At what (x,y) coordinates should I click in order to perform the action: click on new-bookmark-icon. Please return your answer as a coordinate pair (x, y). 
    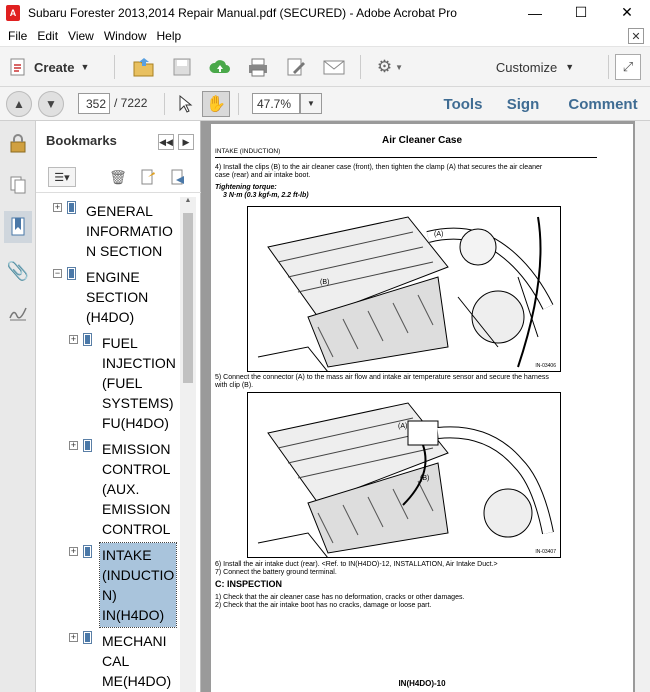
    Looking at the image, I should click on (148, 177).